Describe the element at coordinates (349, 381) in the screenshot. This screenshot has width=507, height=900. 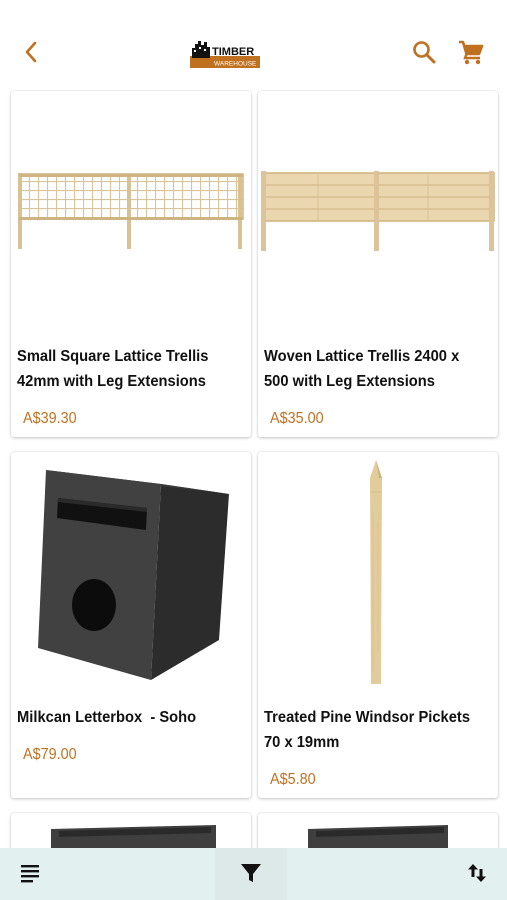
I see `product-name-line: 500 with Leg Extensions` at that location.